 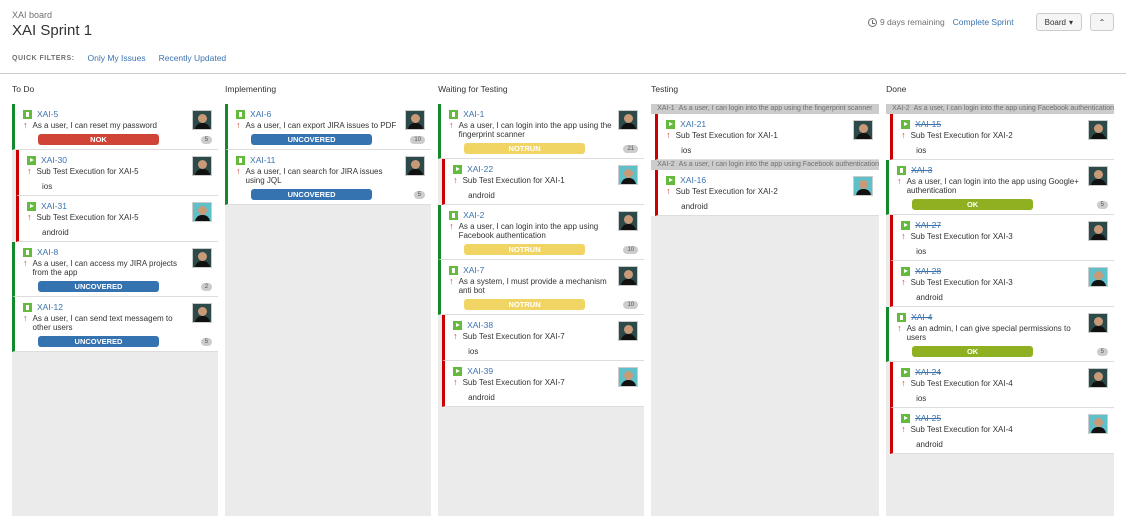 What do you see at coordinates (928, 271) in the screenshot?
I see `issue-key: XAI-28` at bounding box center [928, 271].